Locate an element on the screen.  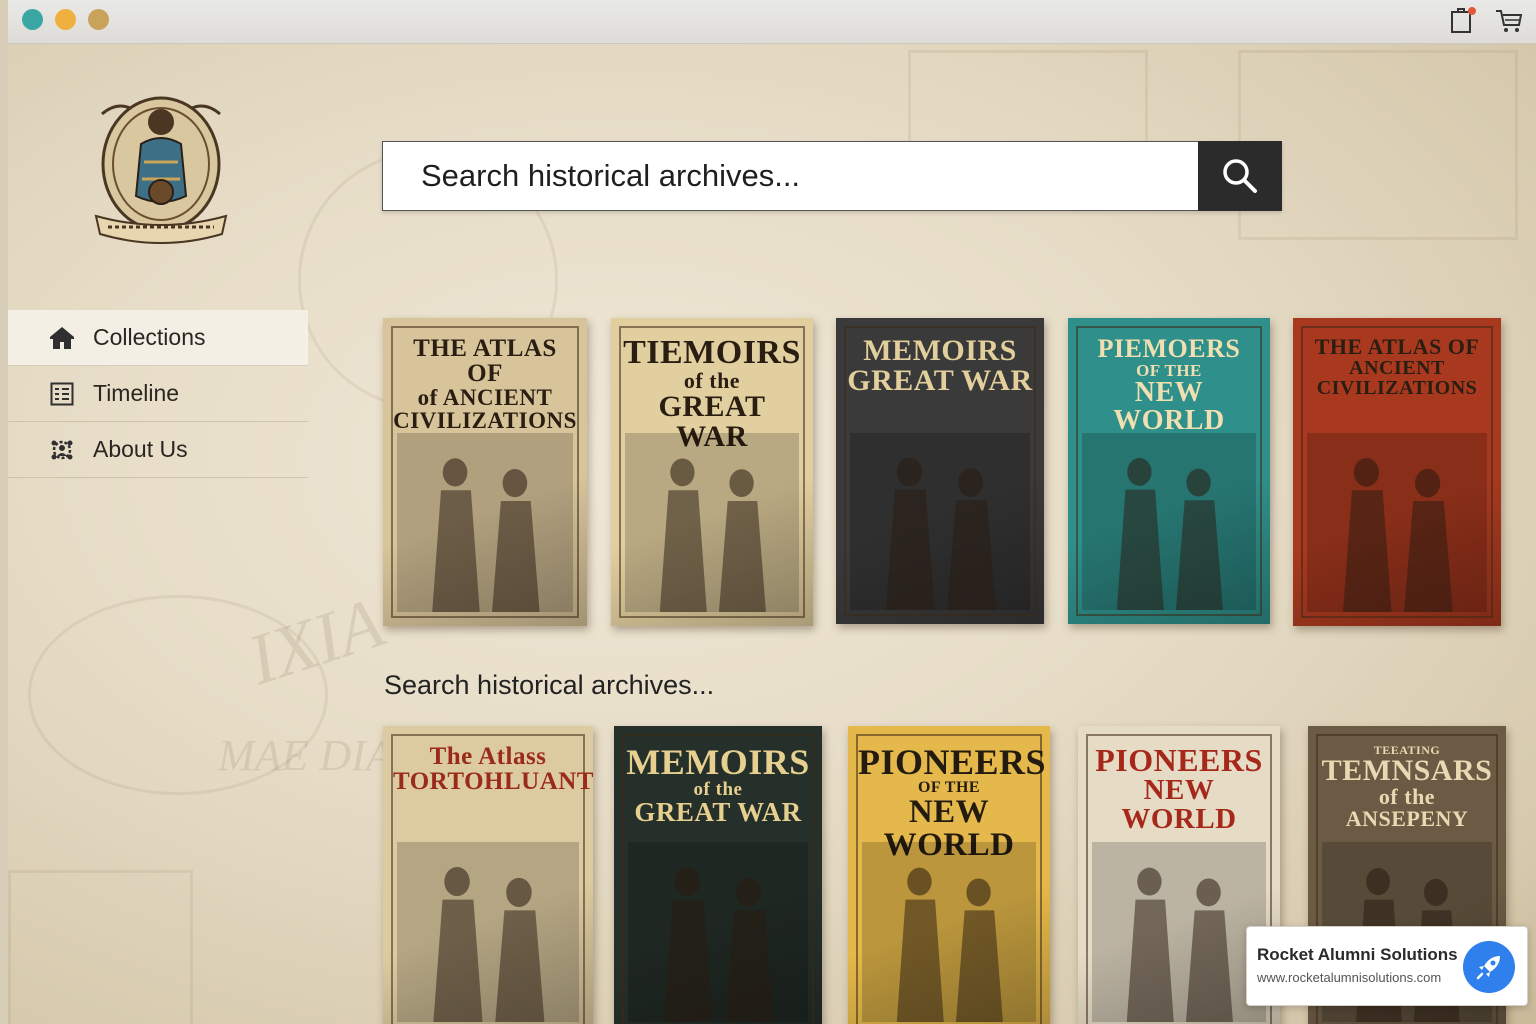
window-zoom-button is located at coordinates (98, 19).